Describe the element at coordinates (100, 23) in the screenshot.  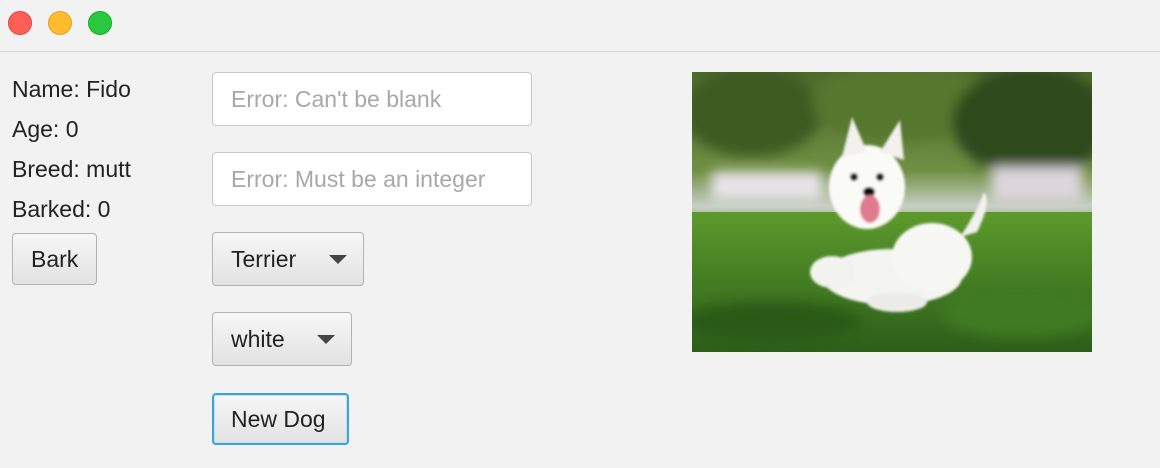
I see `maximize-button` at that location.